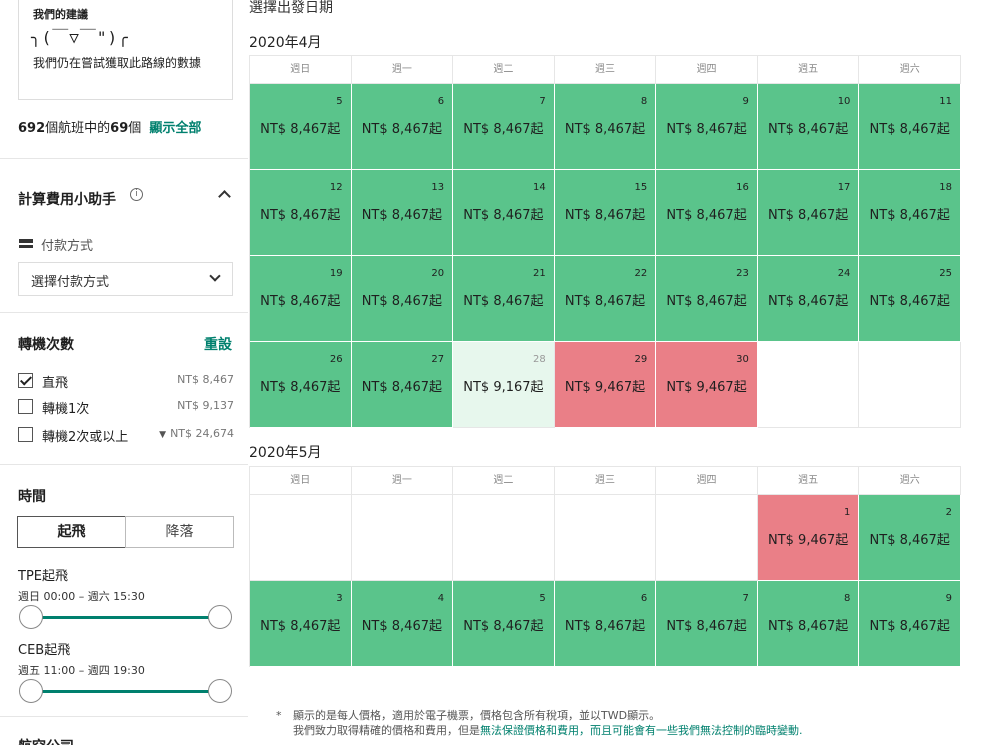  Describe the element at coordinates (910, 299) in the screenshot. I see `calendar-day-cell: 25 NT$ 8,467起` at that location.